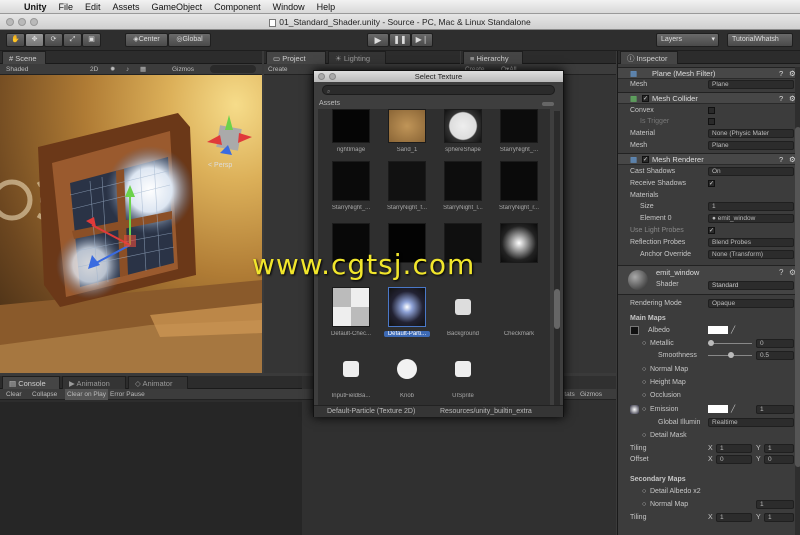 The image size is (800, 535). What do you see at coordinates (177, 7) in the screenshot?
I see `menu-gameobject: GameObject` at bounding box center [177, 7].